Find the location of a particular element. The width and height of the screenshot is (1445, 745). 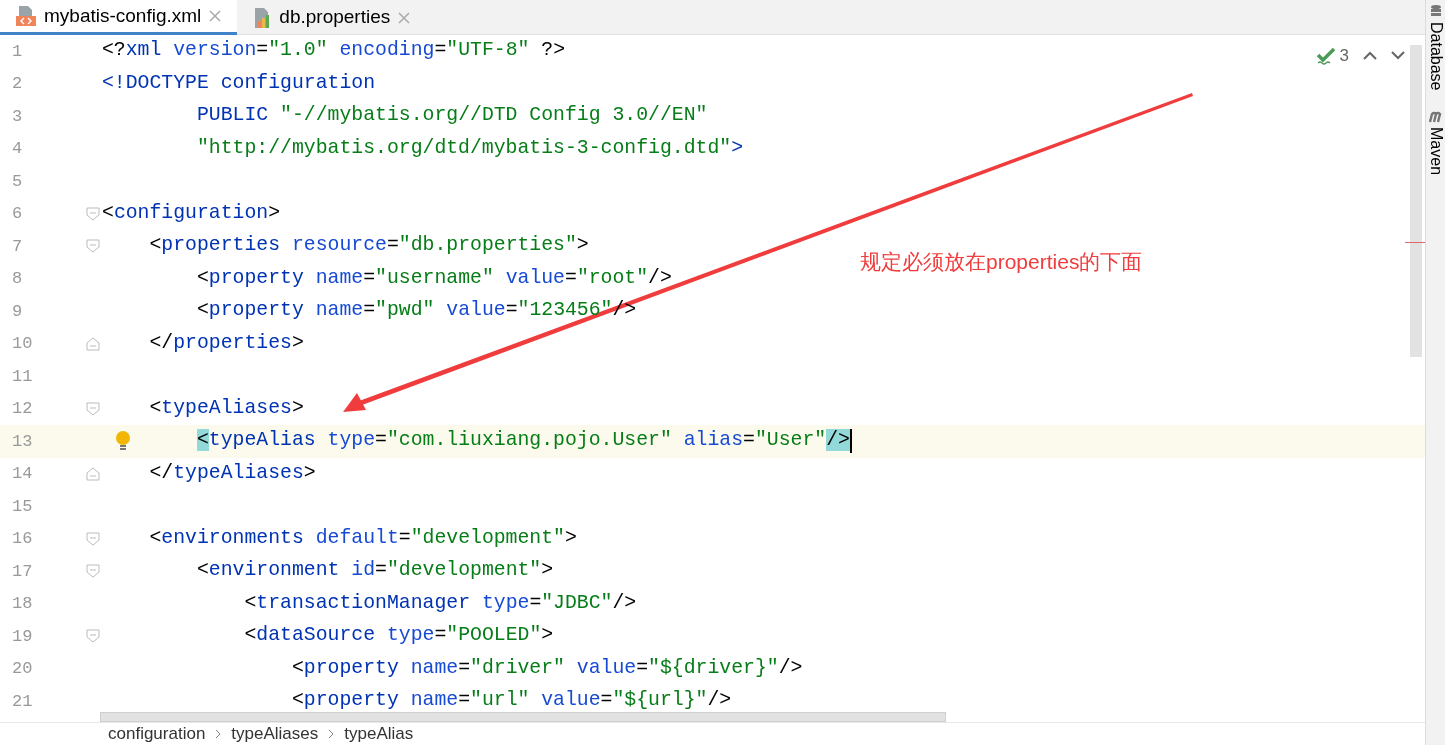

xml-file-icon is located at coordinates (26, 16).